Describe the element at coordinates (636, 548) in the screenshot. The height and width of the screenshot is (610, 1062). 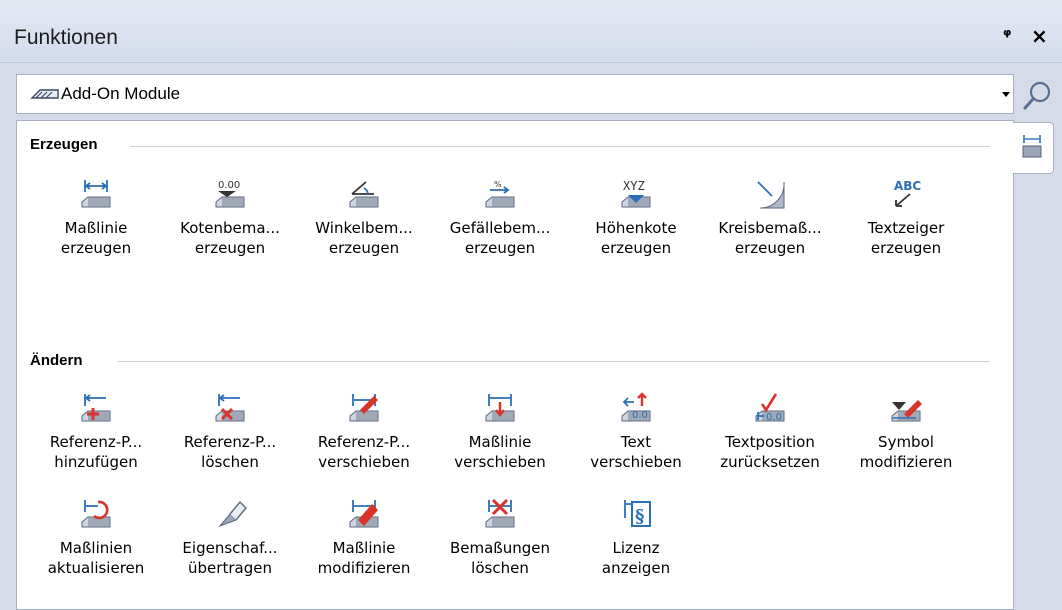
I see `tool-label-line1: Lizenz` at that location.